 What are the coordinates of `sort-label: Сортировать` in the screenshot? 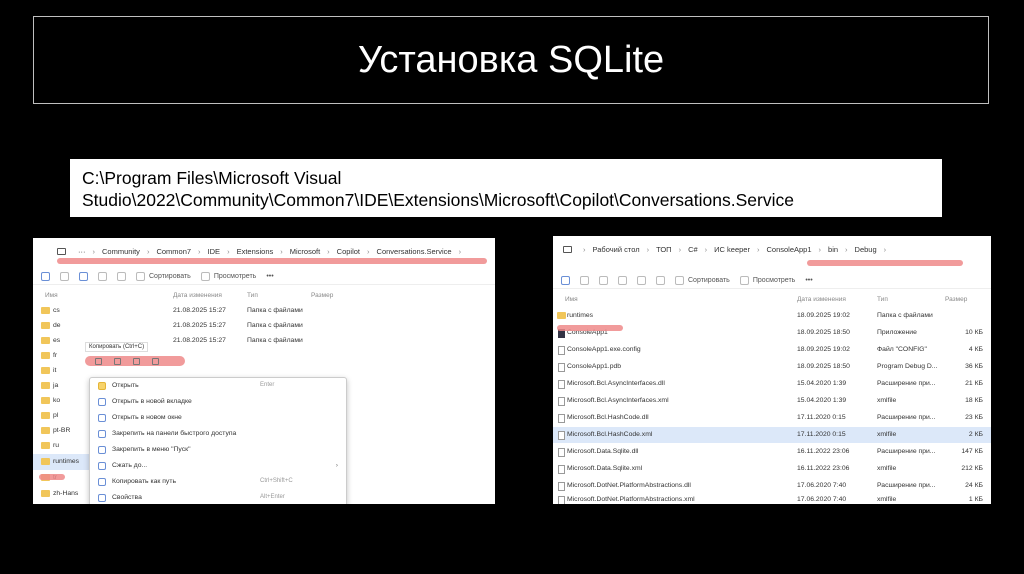 It's located at (170, 276).